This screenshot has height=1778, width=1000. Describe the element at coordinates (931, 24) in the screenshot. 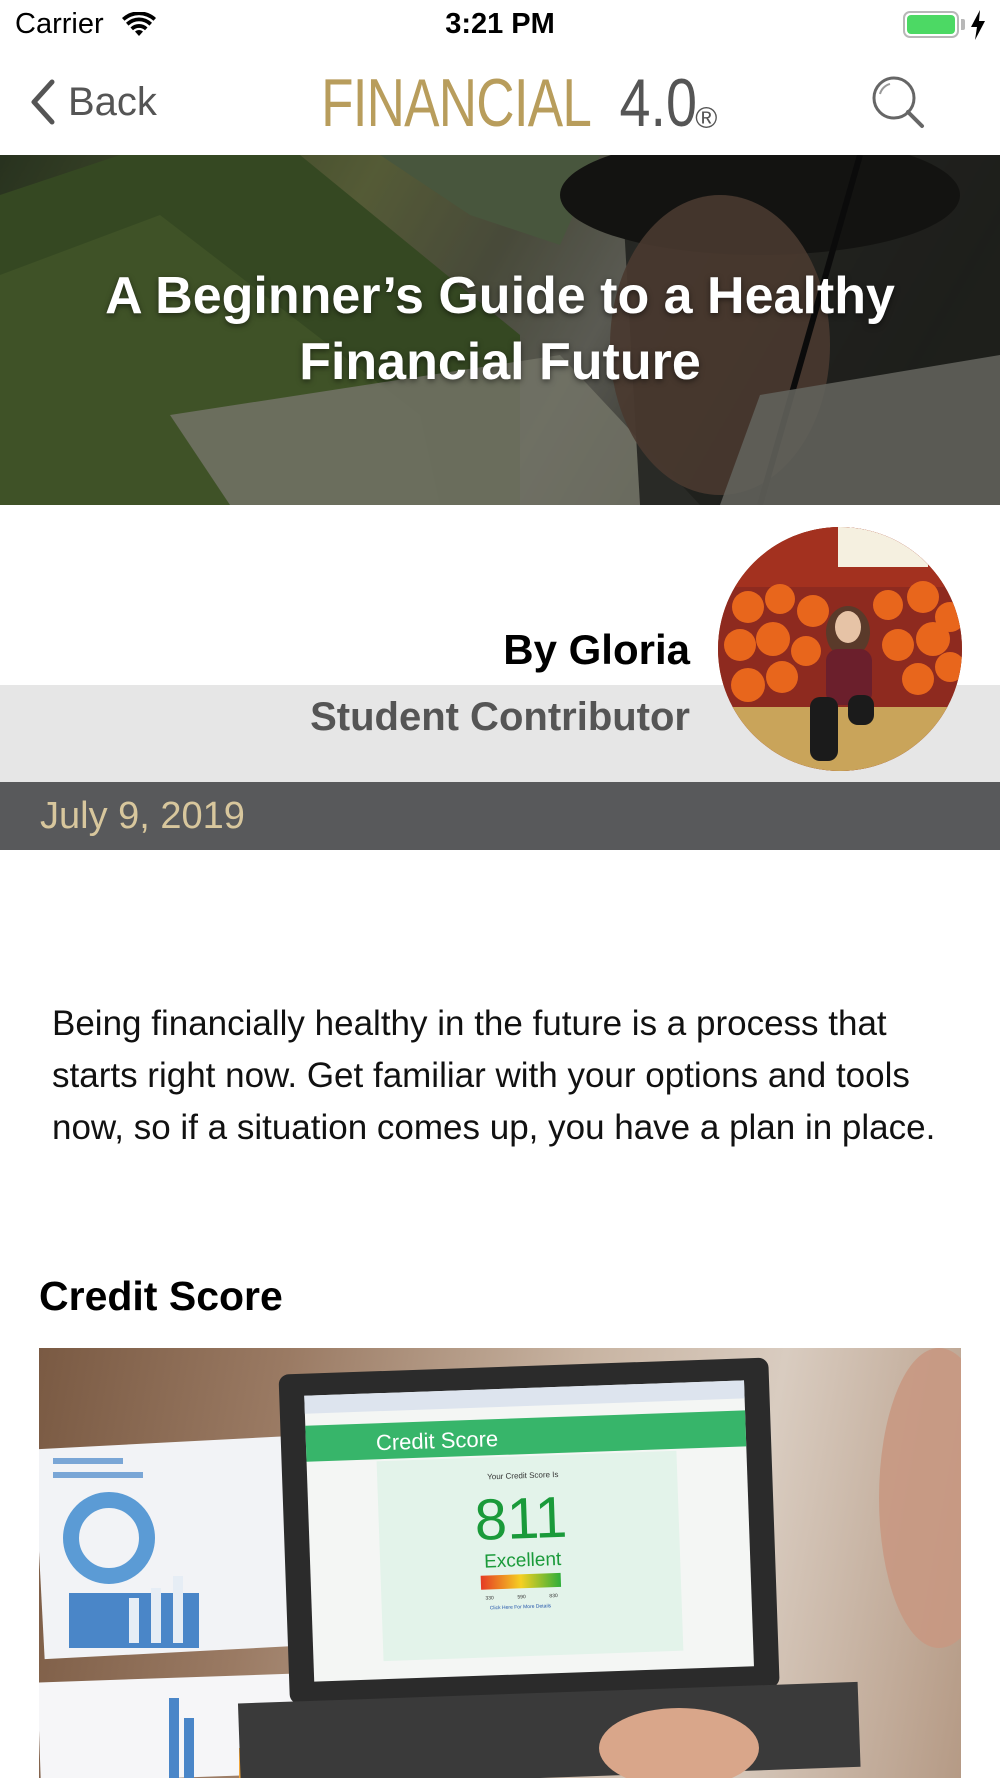

I see `battery-icon` at that location.